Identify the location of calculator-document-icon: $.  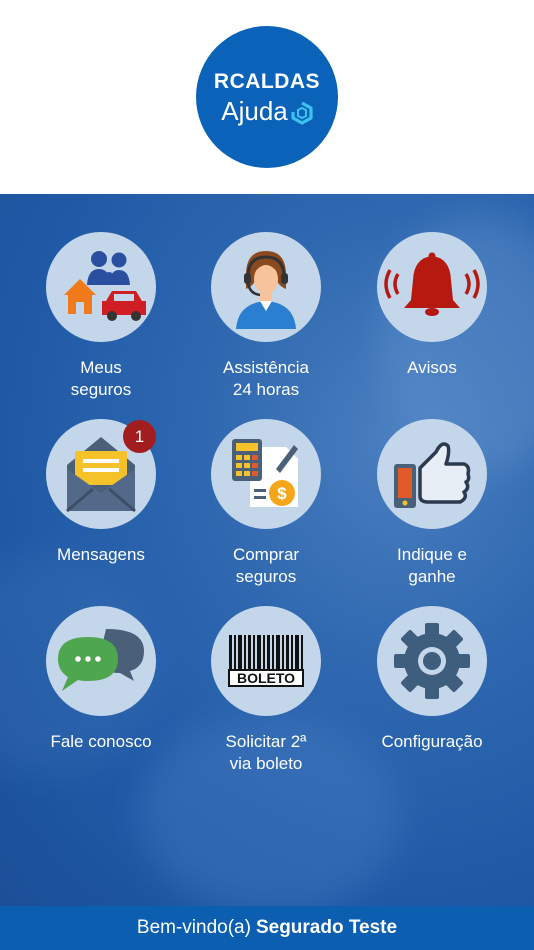
(265, 473).